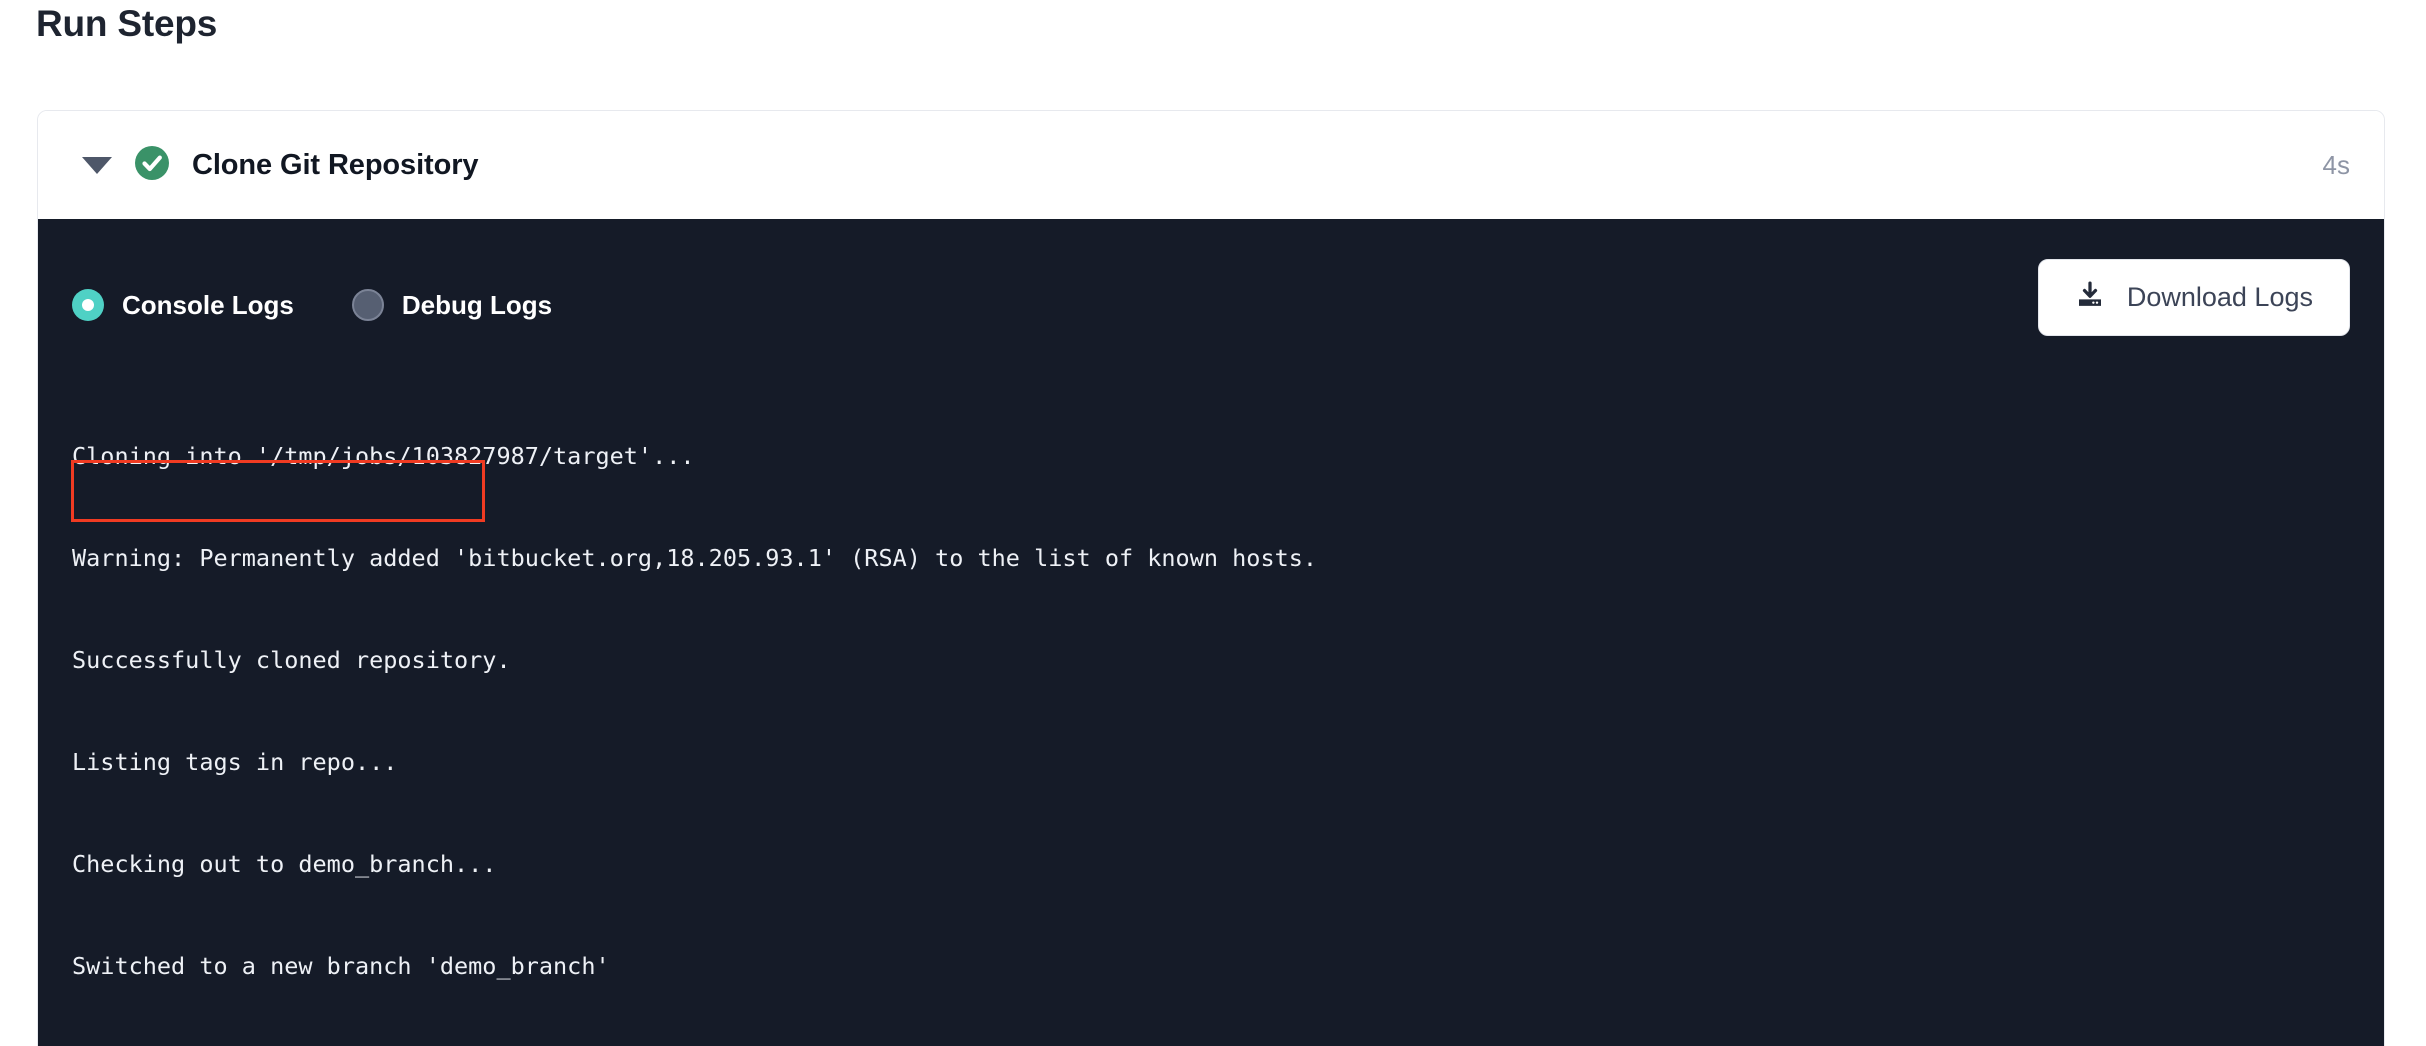  I want to click on step-duration: 4s, so click(2336, 164).